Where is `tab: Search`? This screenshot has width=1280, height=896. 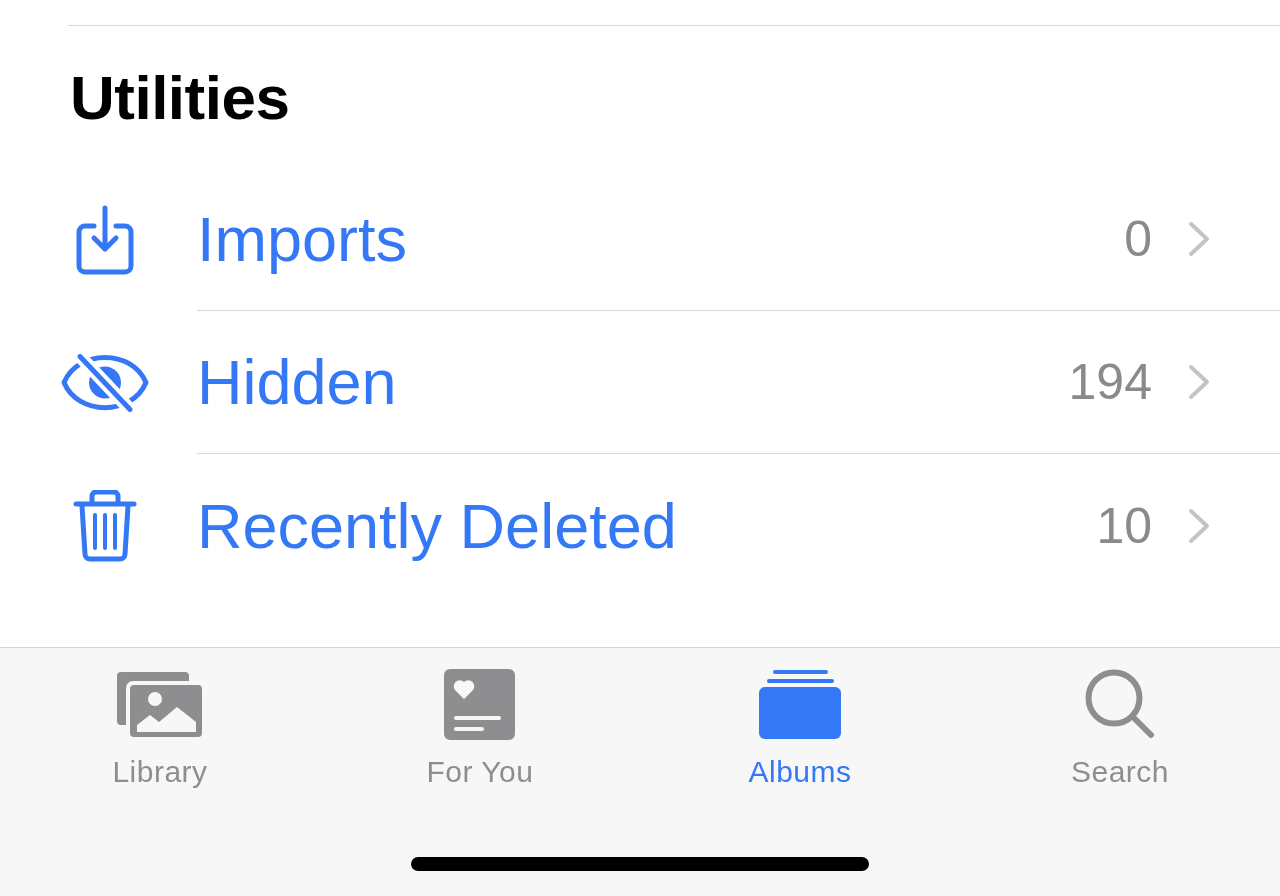 tab: Search is located at coordinates (1120, 729).